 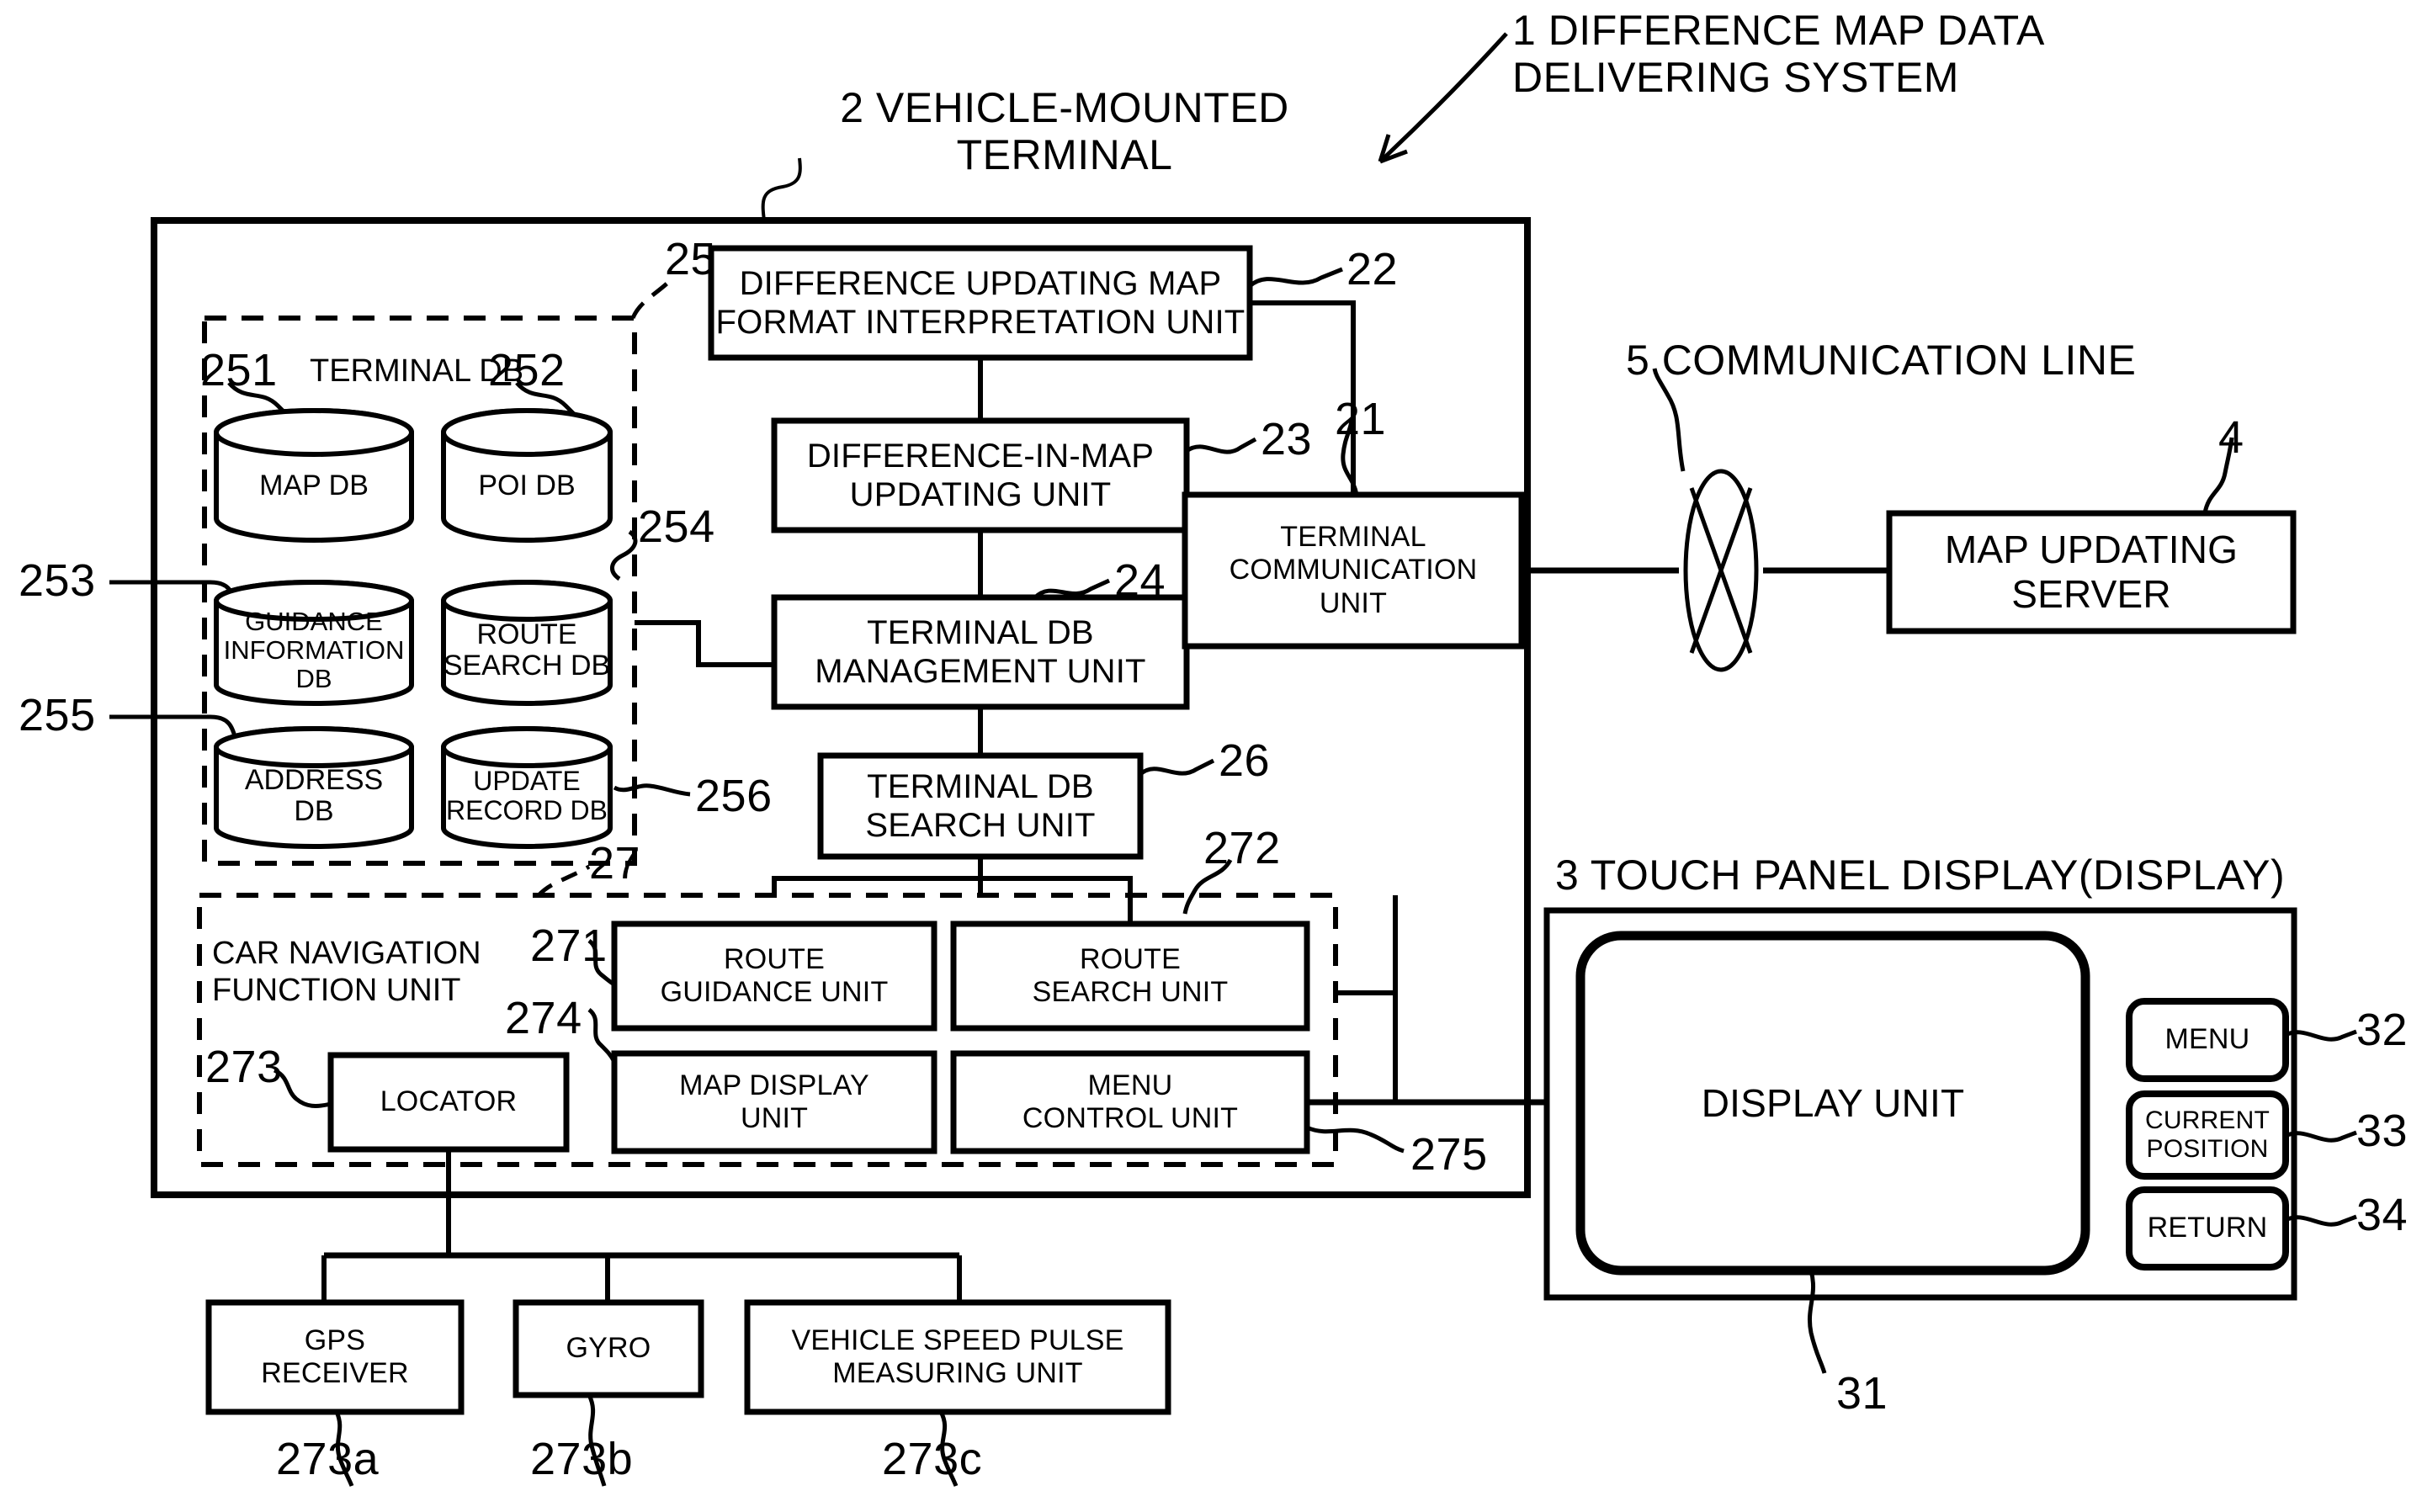 I want to click on ref-253: 253, so click(x=57, y=580).